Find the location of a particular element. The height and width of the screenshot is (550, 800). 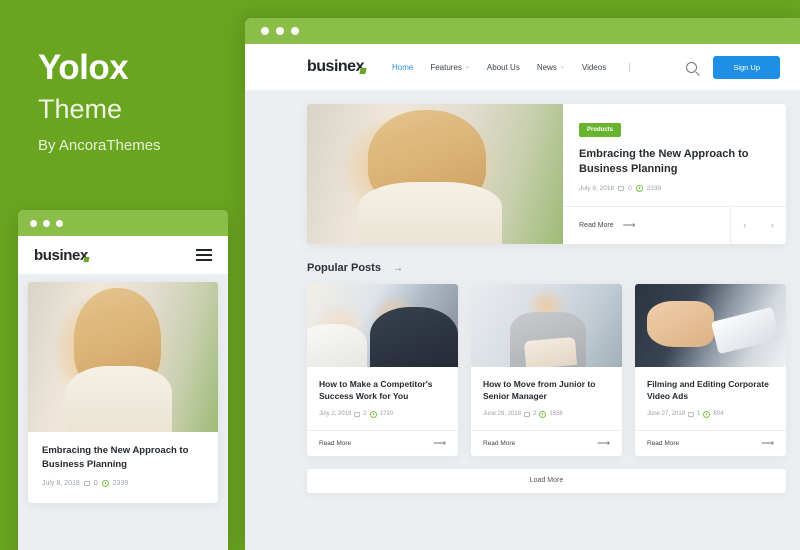

mobile-post-views: 2339 is located at coordinates (120, 483).